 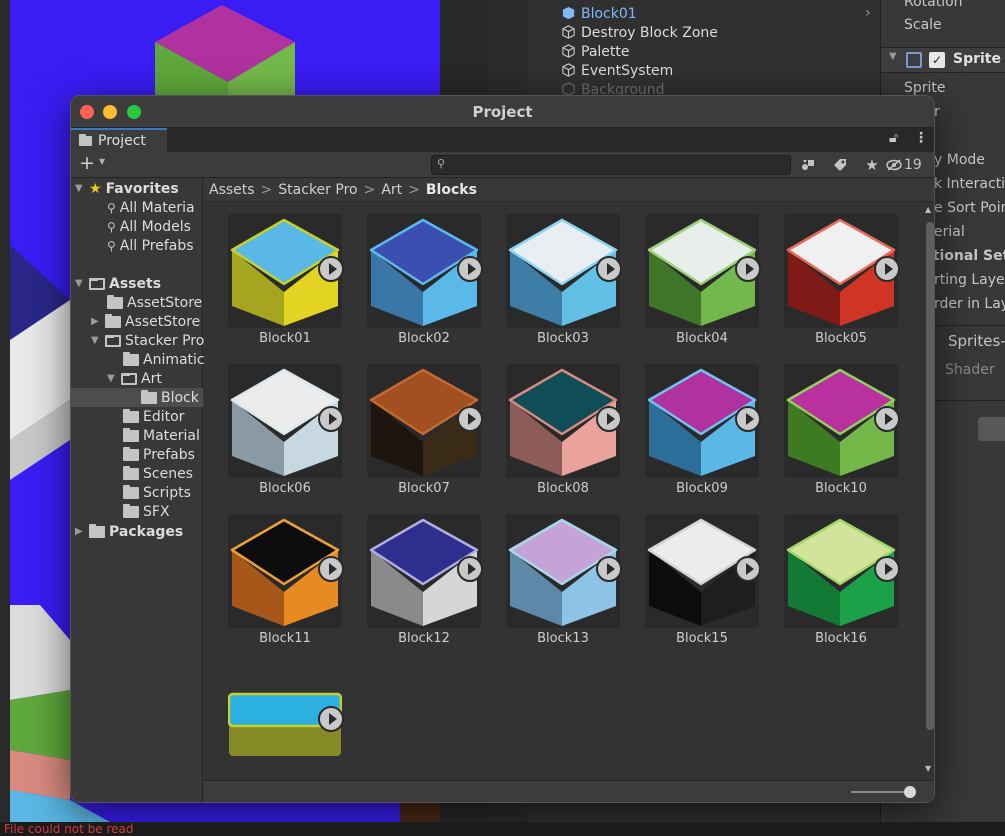 What do you see at coordinates (150, 245) in the screenshot?
I see `tree-favorite-item: ⚲ All Prefabs` at bounding box center [150, 245].